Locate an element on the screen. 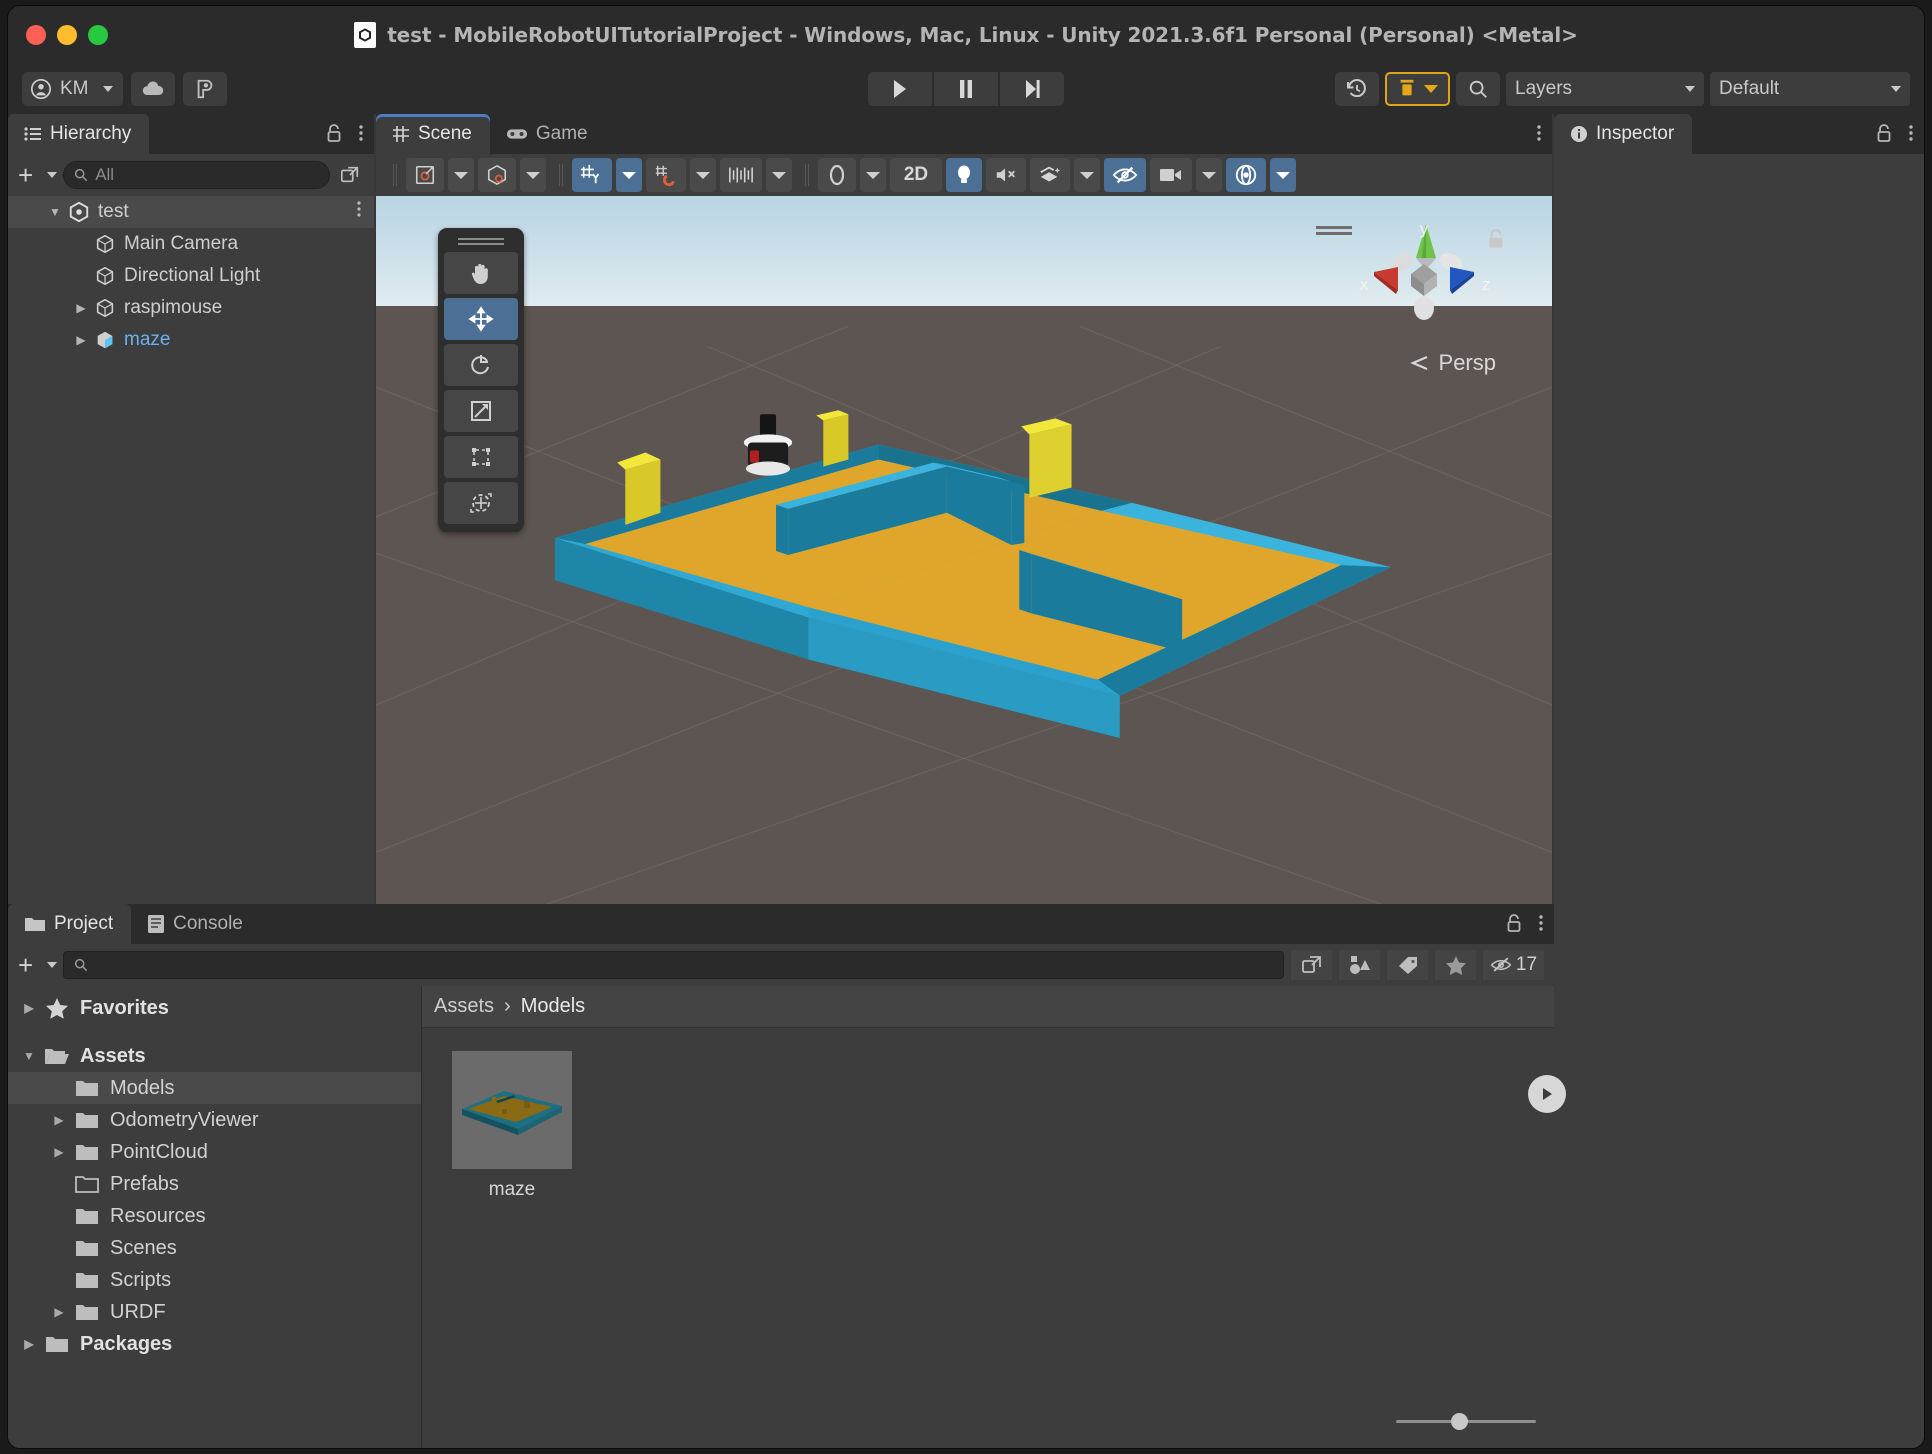  scene-orientation-gizmo: y x z Persp is located at coordinates (1416, 297).